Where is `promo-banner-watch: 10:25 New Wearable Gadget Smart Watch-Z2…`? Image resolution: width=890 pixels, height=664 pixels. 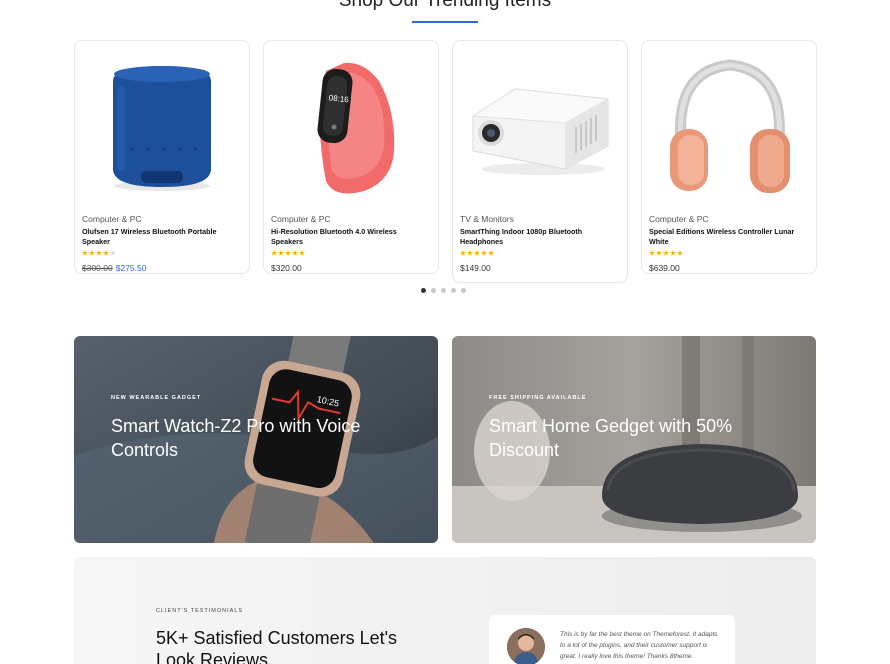
promo-banner-watch: 10:25 New Wearable Gadget Smart Watch-Z2… is located at coordinates (256, 439).